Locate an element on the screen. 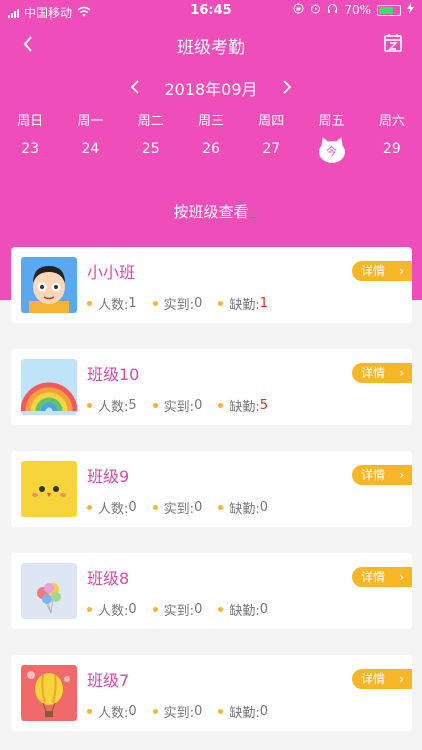 The width and height of the screenshot is (422, 750). class-stats: 人数: 1 实到: 0 缺勤: 1 is located at coordinates (177, 303).